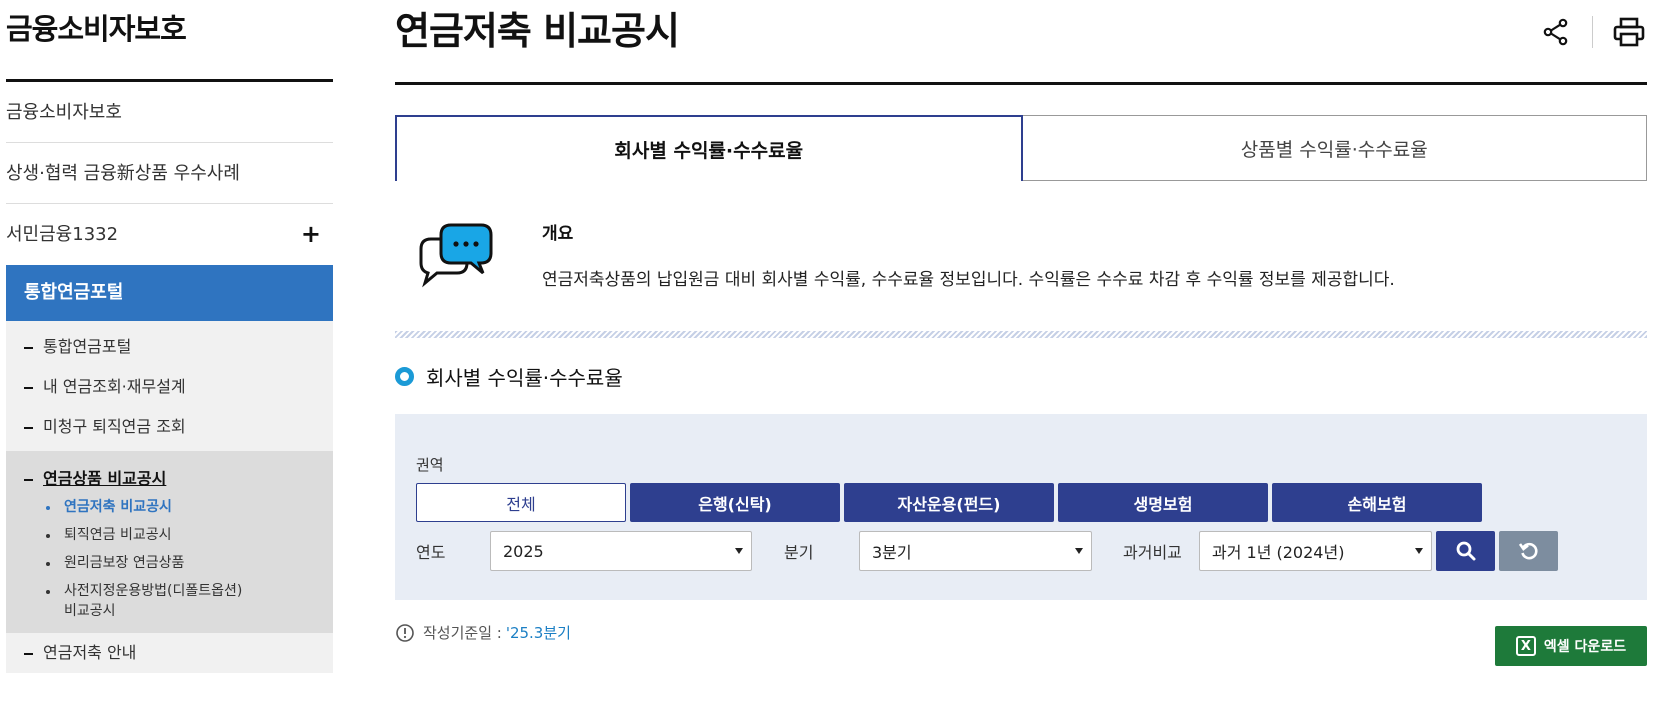 Image resolution: width=1657 pixels, height=703 pixels. What do you see at coordinates (537, 31) in the screenshot?
I see `page-title: 연금저축 비교공시` at bounding box center [537, 31].